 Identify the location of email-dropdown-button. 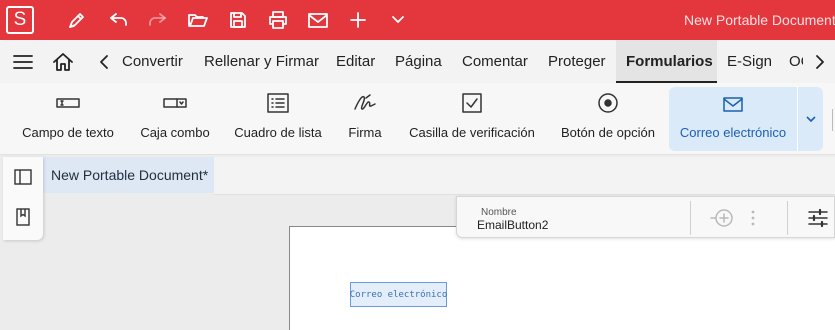
(810, 119).